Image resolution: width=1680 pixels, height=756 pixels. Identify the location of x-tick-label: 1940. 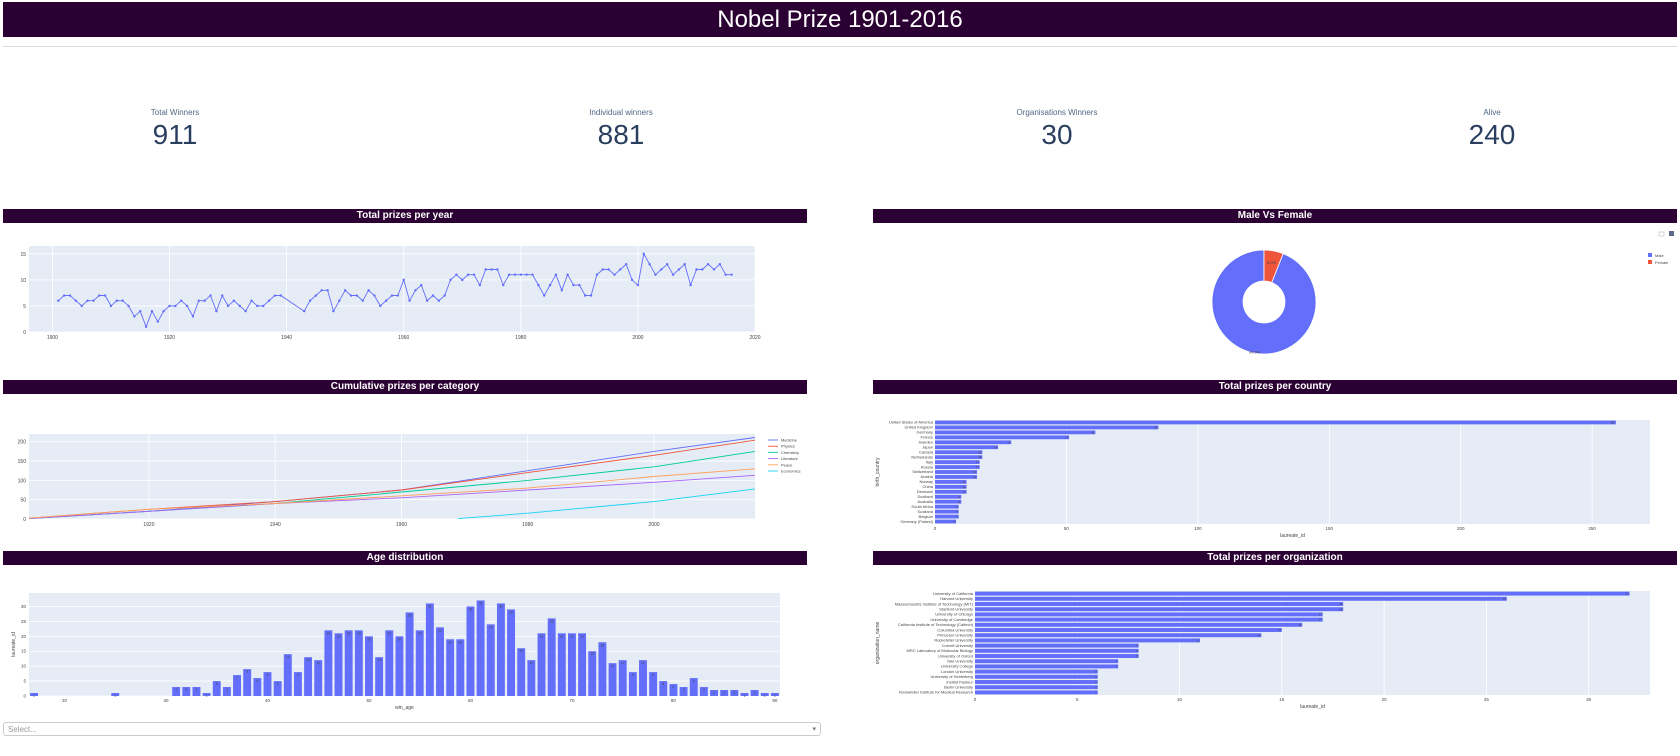
(275, 525).